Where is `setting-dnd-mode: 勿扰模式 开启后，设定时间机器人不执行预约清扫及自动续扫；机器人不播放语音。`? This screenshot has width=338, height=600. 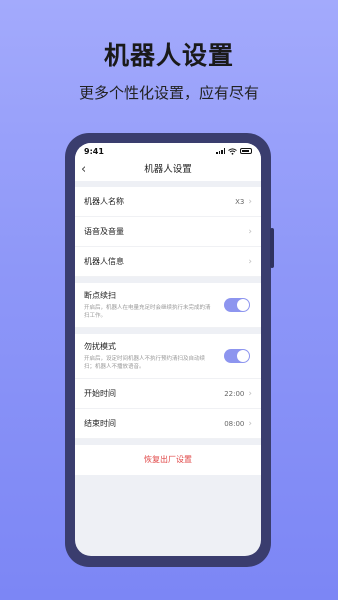 setting-dnd-mode: 勿扰模式 开启后，设定时间机器人不执行预约清扫及自动续扫；机器人不播放语音。 is located at coordinates (168, 356).